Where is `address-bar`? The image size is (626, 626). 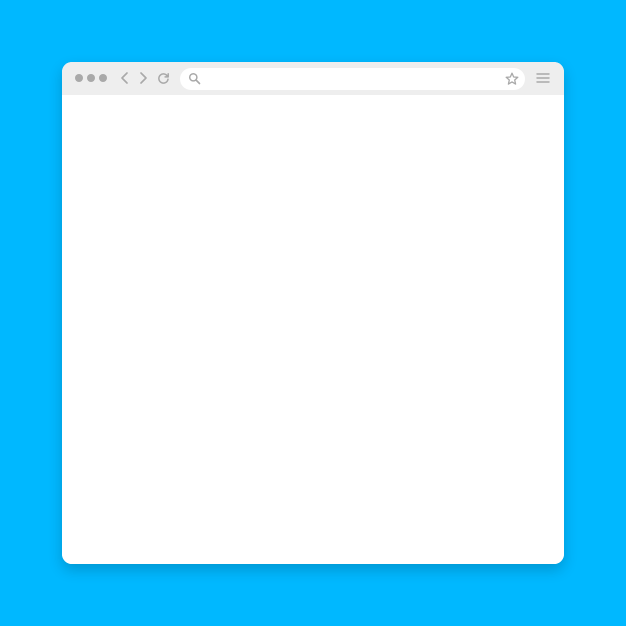
address-bar is located at coordinates (352, 79).